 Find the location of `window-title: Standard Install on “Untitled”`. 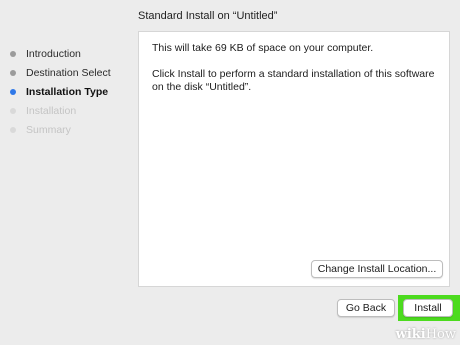

window-title: Standard Install on “Untitled” is located at coordinates (208, 16).